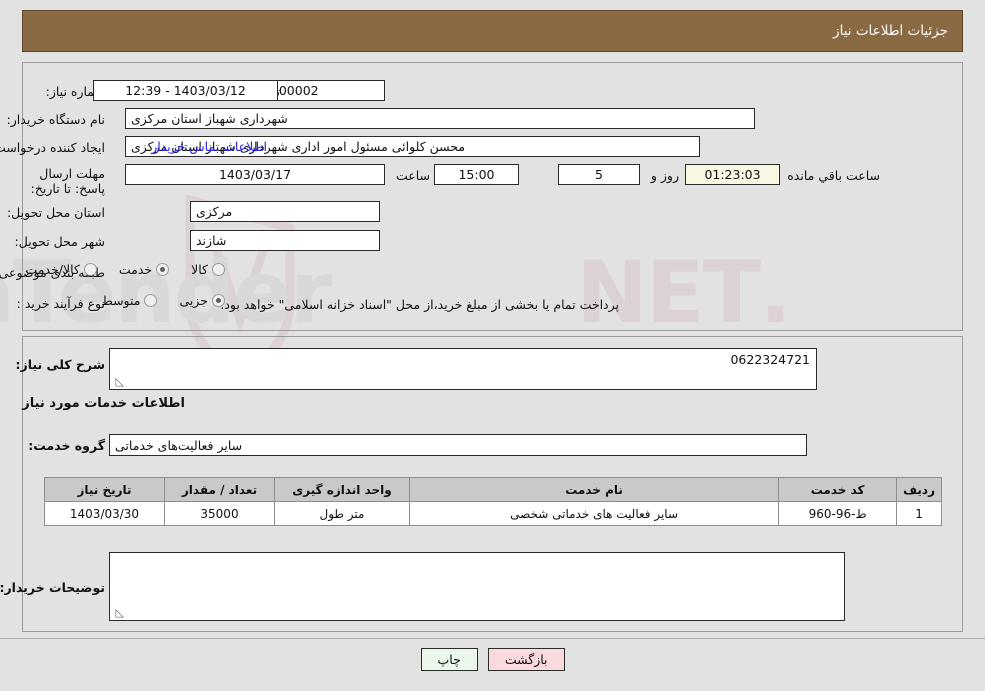  What do you see at coordinates (732, 174) in the screenshot?
I see `deadline-countdown-field: 01:23:03` at bounding box center [732, 174].